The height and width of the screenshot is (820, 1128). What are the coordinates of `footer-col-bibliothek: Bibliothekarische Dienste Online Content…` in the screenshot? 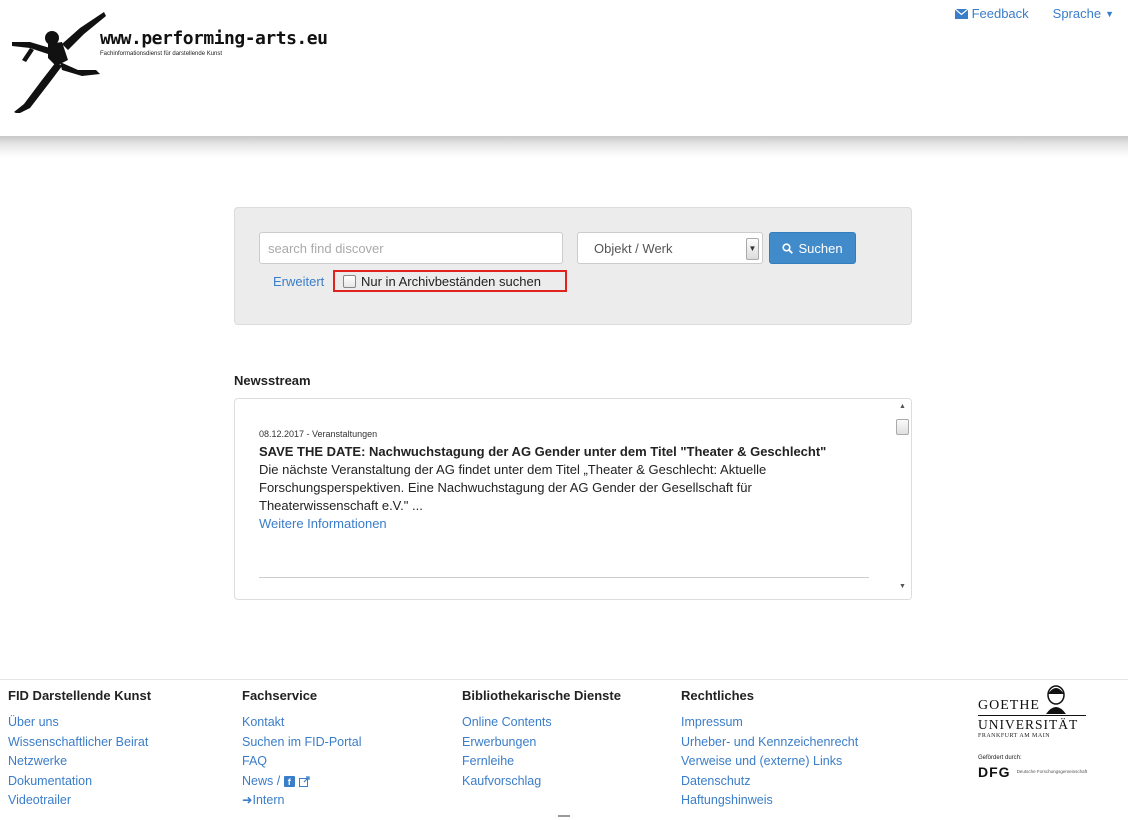 It's located at (541, 739).